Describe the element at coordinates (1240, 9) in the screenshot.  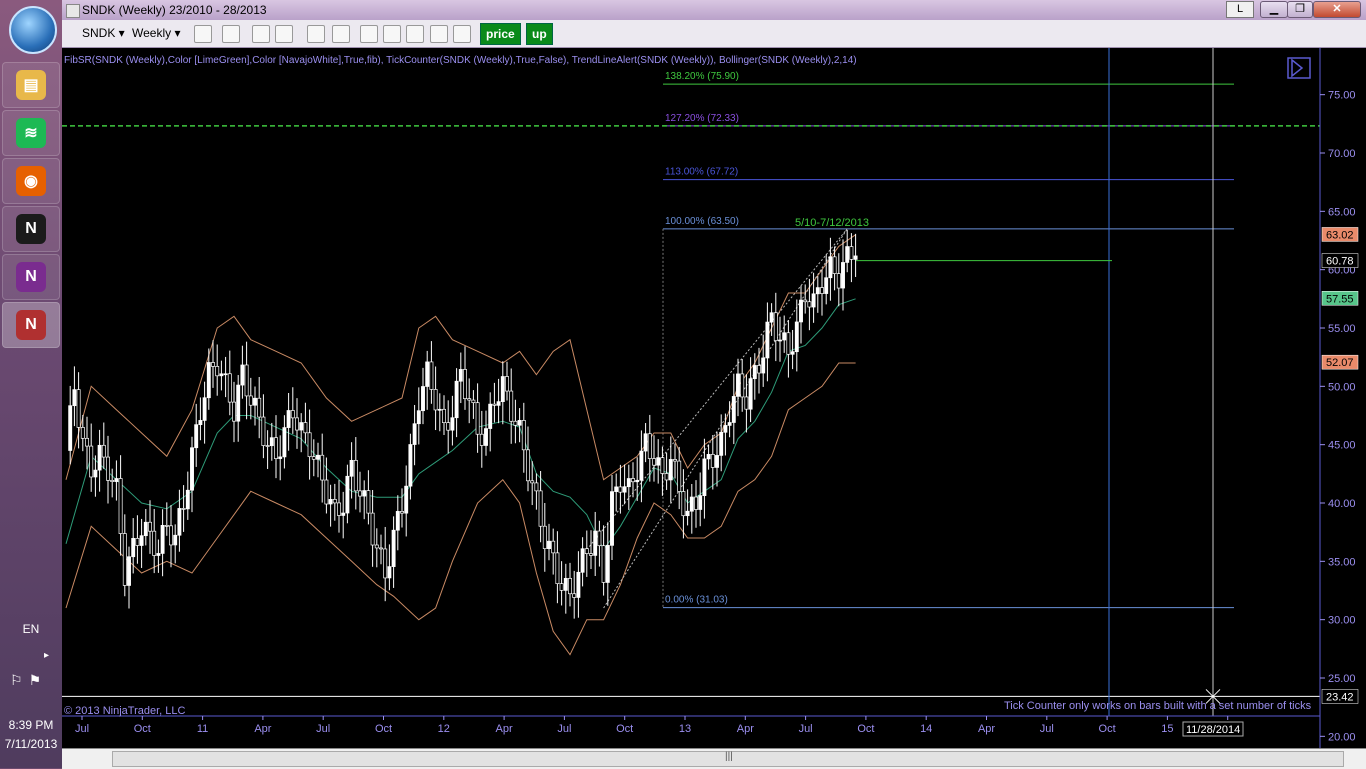
I see `link-button: L` at that location.